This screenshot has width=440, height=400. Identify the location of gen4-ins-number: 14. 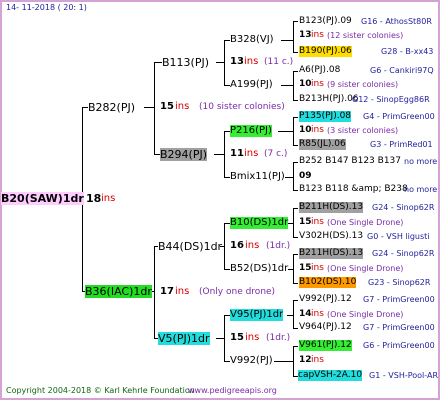
(305, 314).